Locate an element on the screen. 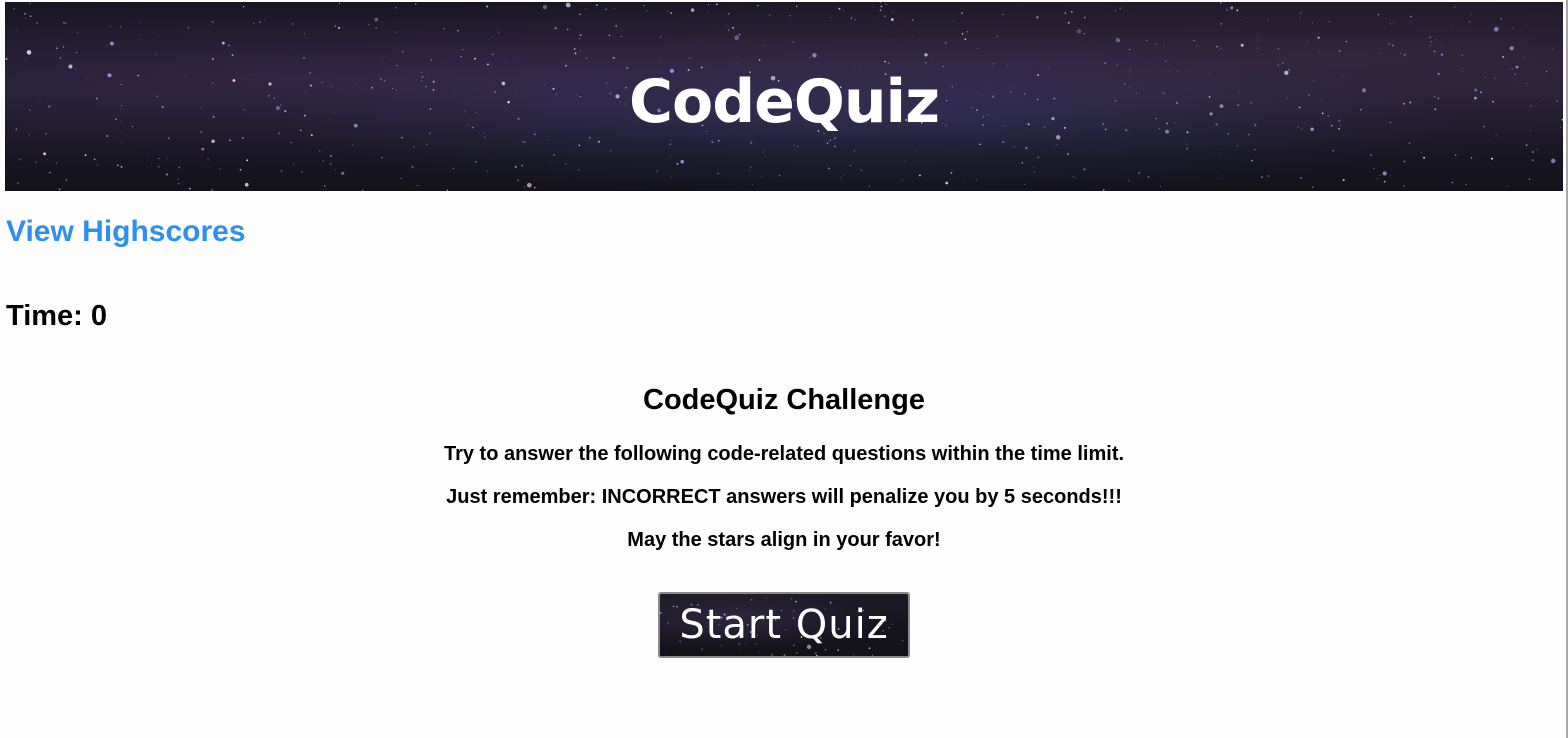 The height and width of the screenshot is (738, 1568). start-quiz-label: Start Quiz is located at coordinates (784, 625).